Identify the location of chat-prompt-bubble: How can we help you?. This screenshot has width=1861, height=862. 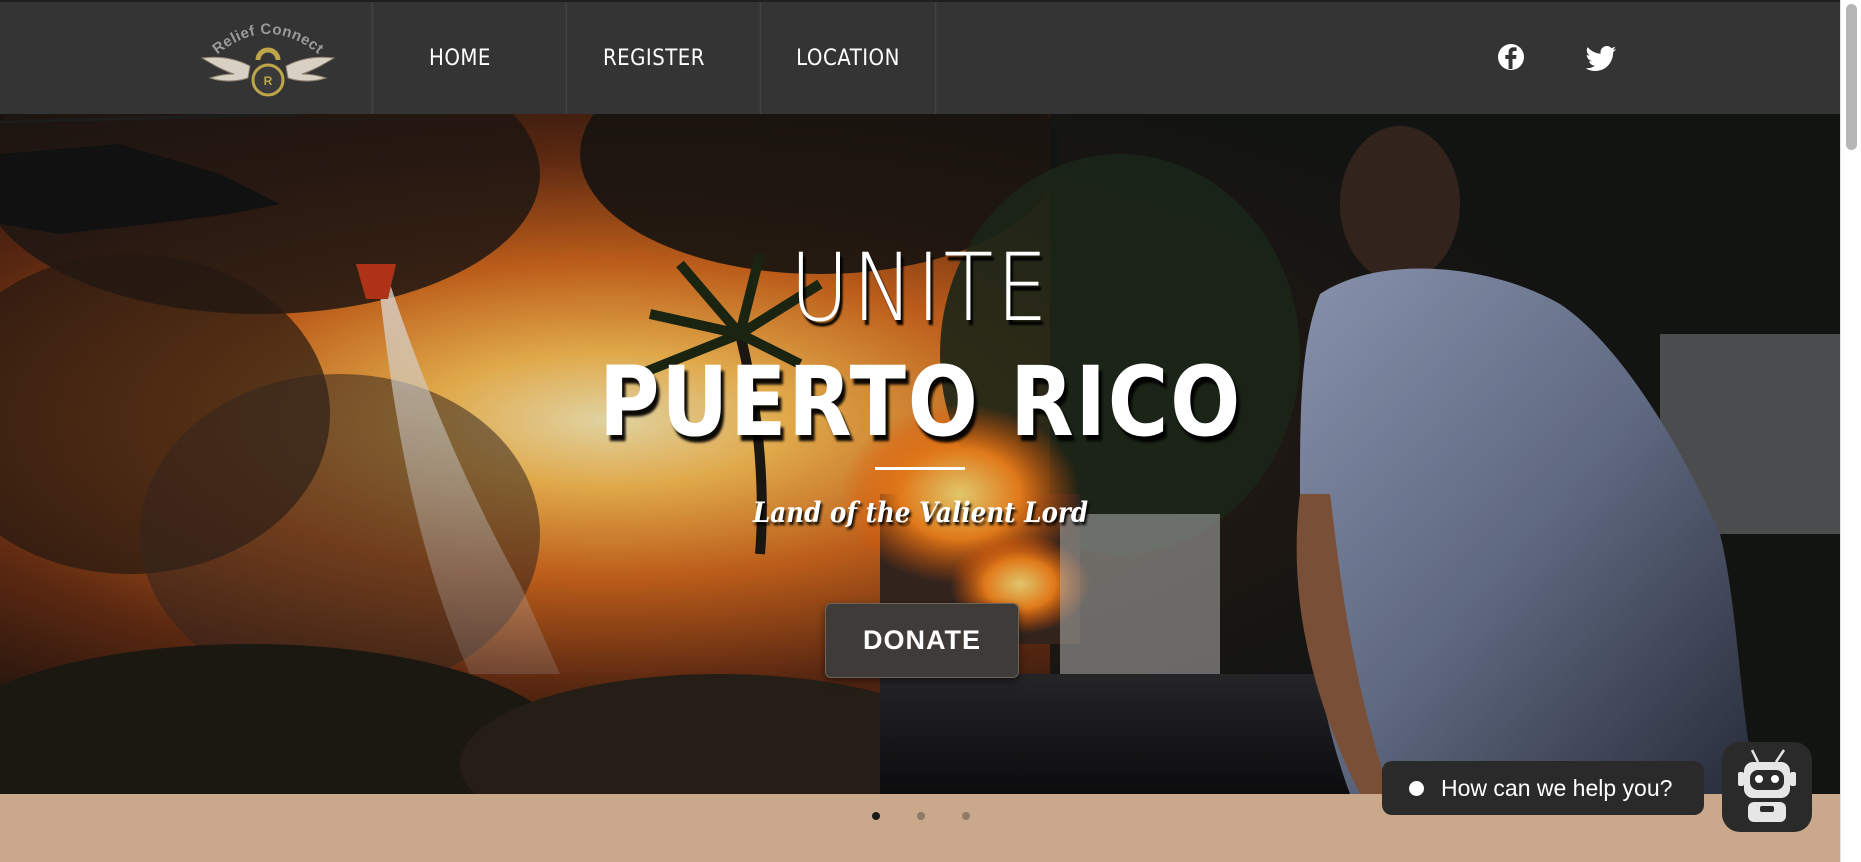
(1543, 788).